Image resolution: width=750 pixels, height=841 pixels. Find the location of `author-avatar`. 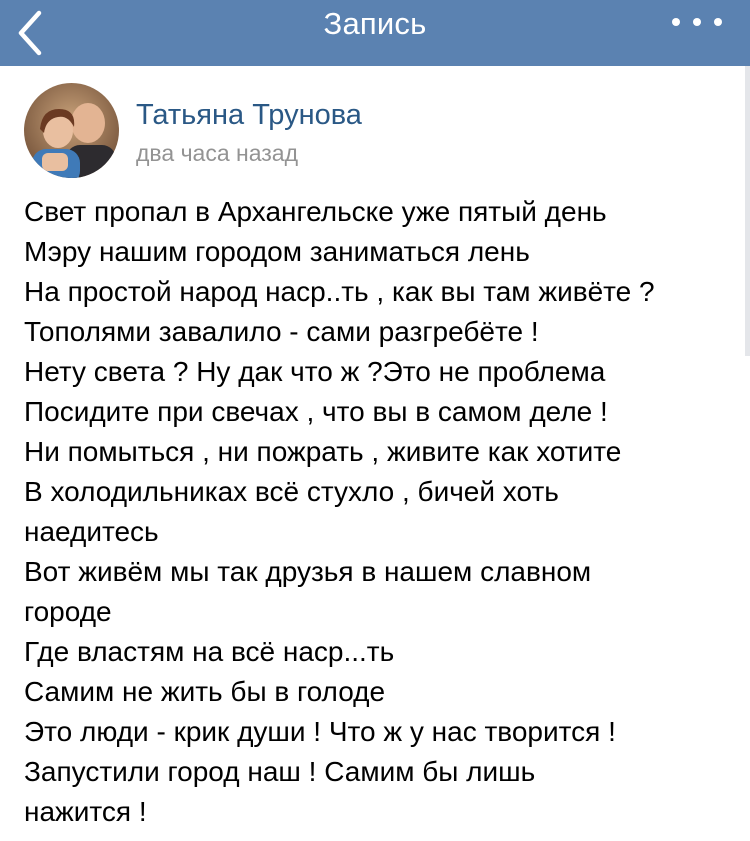

author-avatar is located at coordinates (71, 130).